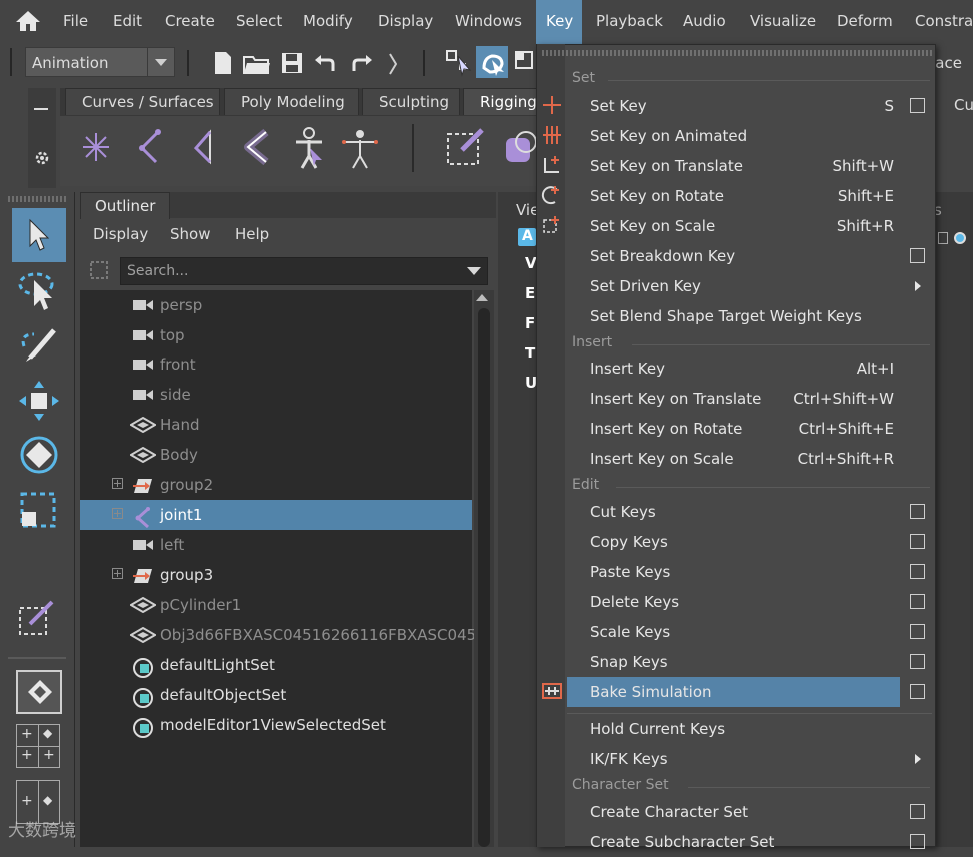 Image resolution: width=973 pixels, height=857 pixels. I want to click on layout-four-view-button: + + + ◆, so click(38, 746).